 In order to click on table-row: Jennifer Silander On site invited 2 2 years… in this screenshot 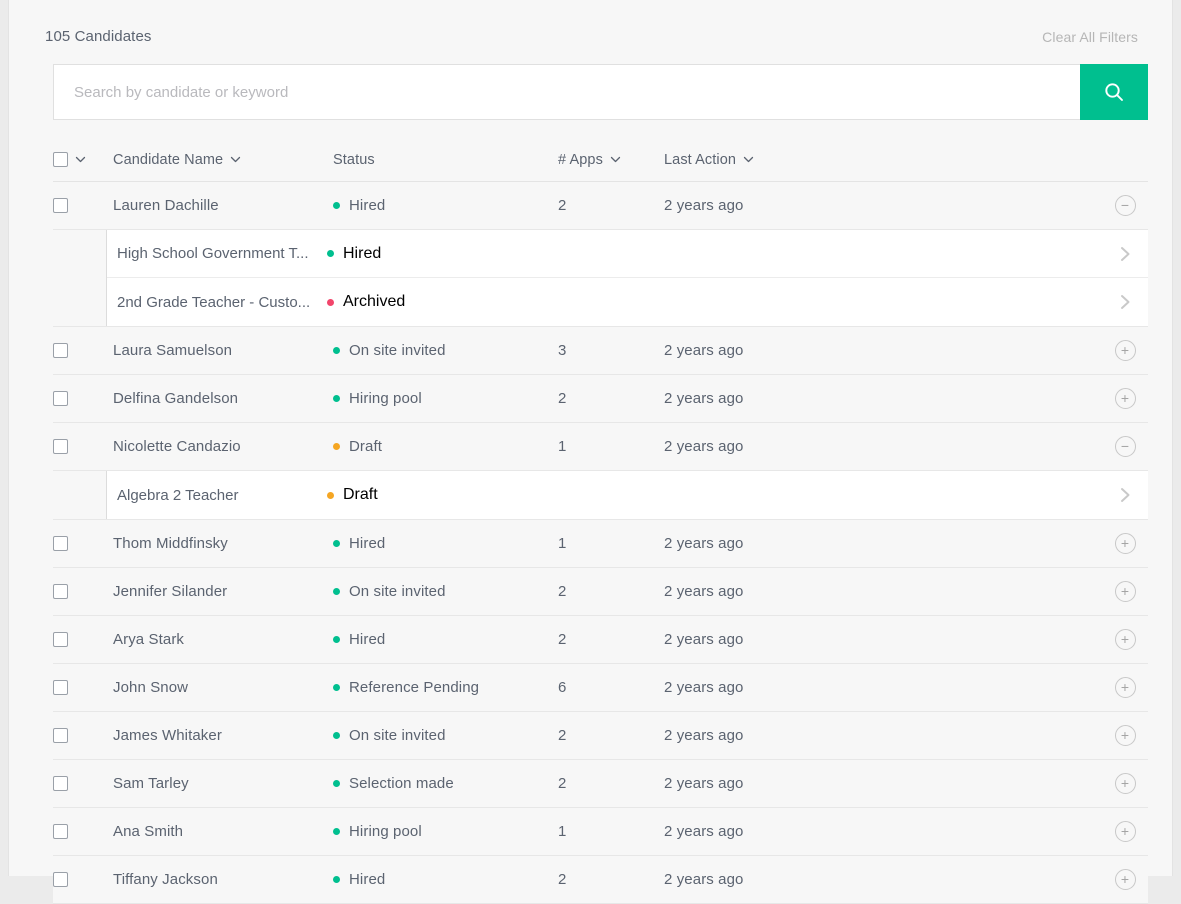, I will do `click(600, 592)`.